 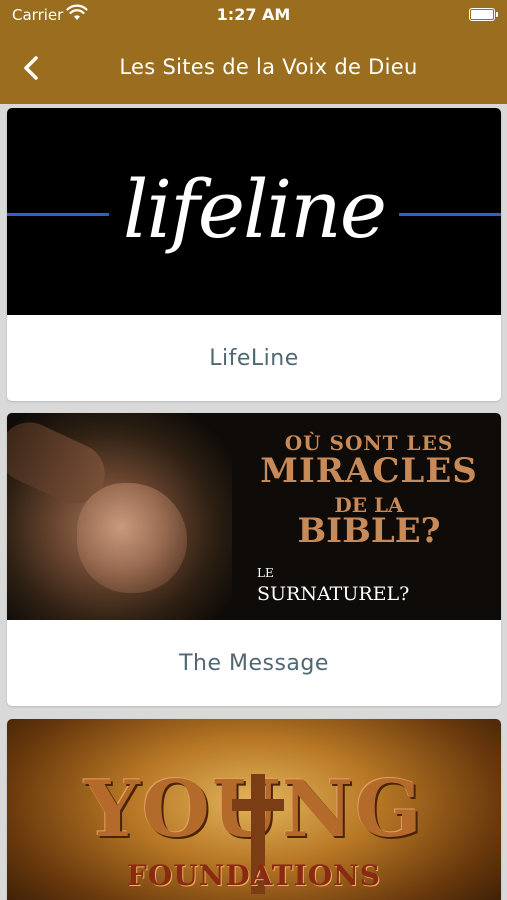 I want to click on lifeline-logo-text: lifeline, so click(x=254, y=209).